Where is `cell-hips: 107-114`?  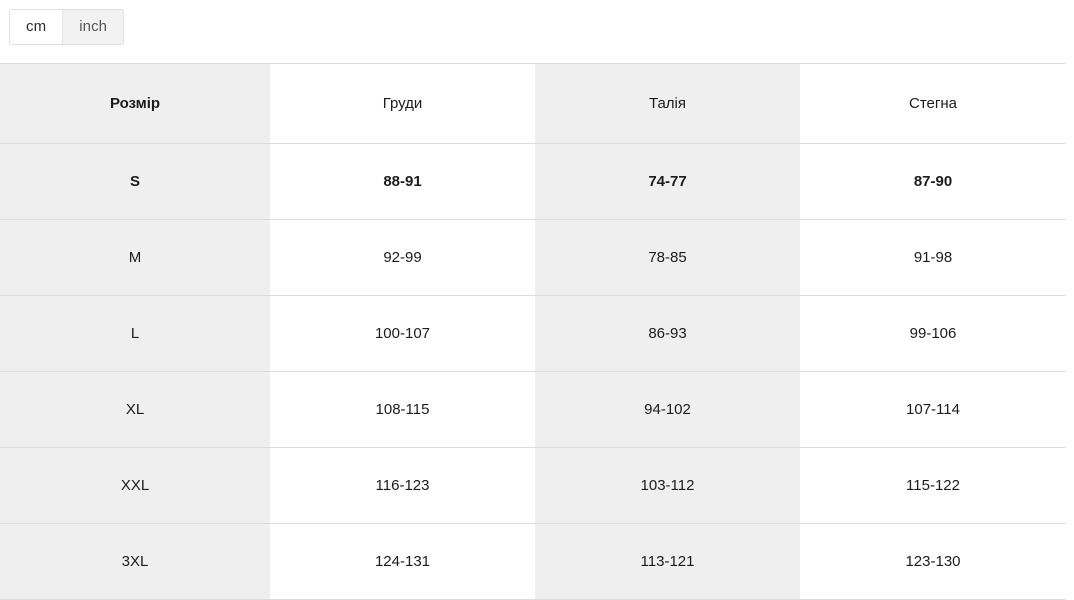 cell-hips: 107-114 is located at coordinates (933, 409).